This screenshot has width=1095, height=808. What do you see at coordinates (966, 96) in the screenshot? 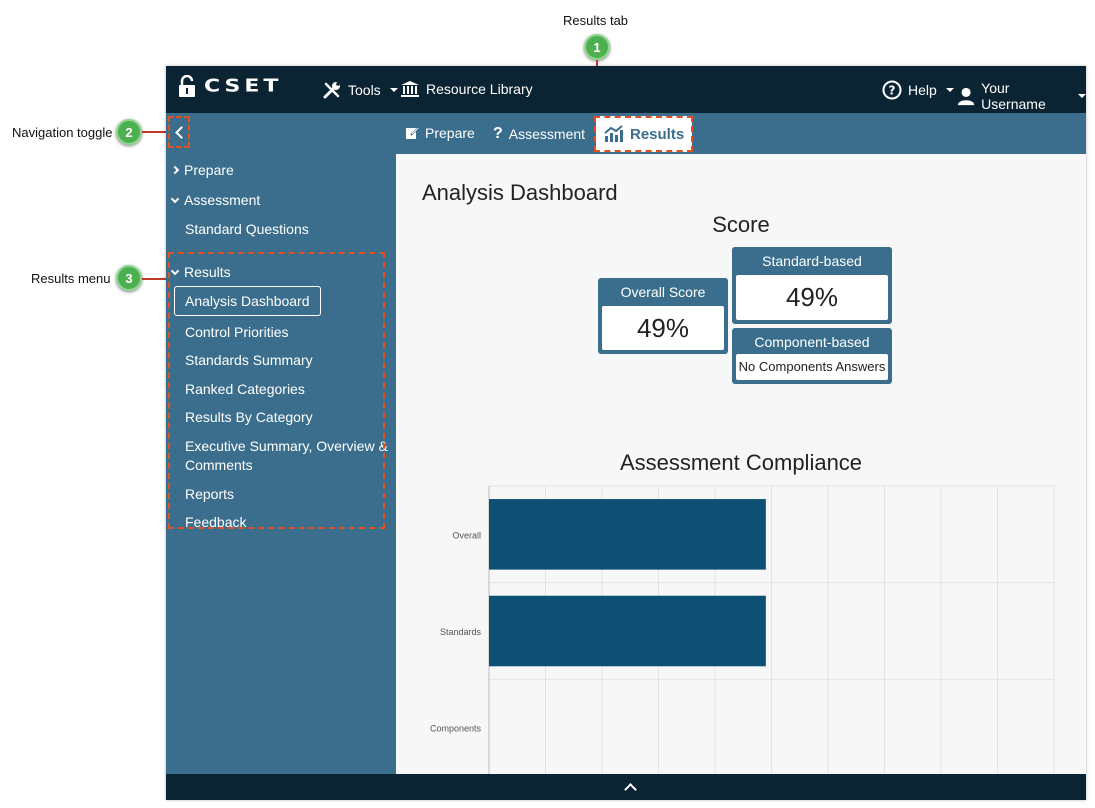
I see `user-icon` at bounding box center [966, 96].